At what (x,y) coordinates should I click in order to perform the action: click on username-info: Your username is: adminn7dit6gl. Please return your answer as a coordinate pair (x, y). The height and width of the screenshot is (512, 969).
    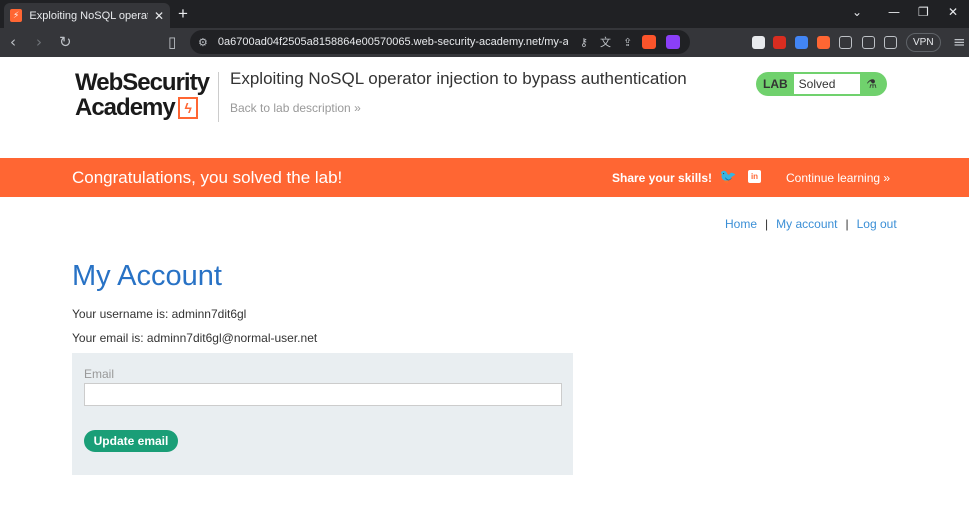
    Looking at the image, I should click on (159, 314).